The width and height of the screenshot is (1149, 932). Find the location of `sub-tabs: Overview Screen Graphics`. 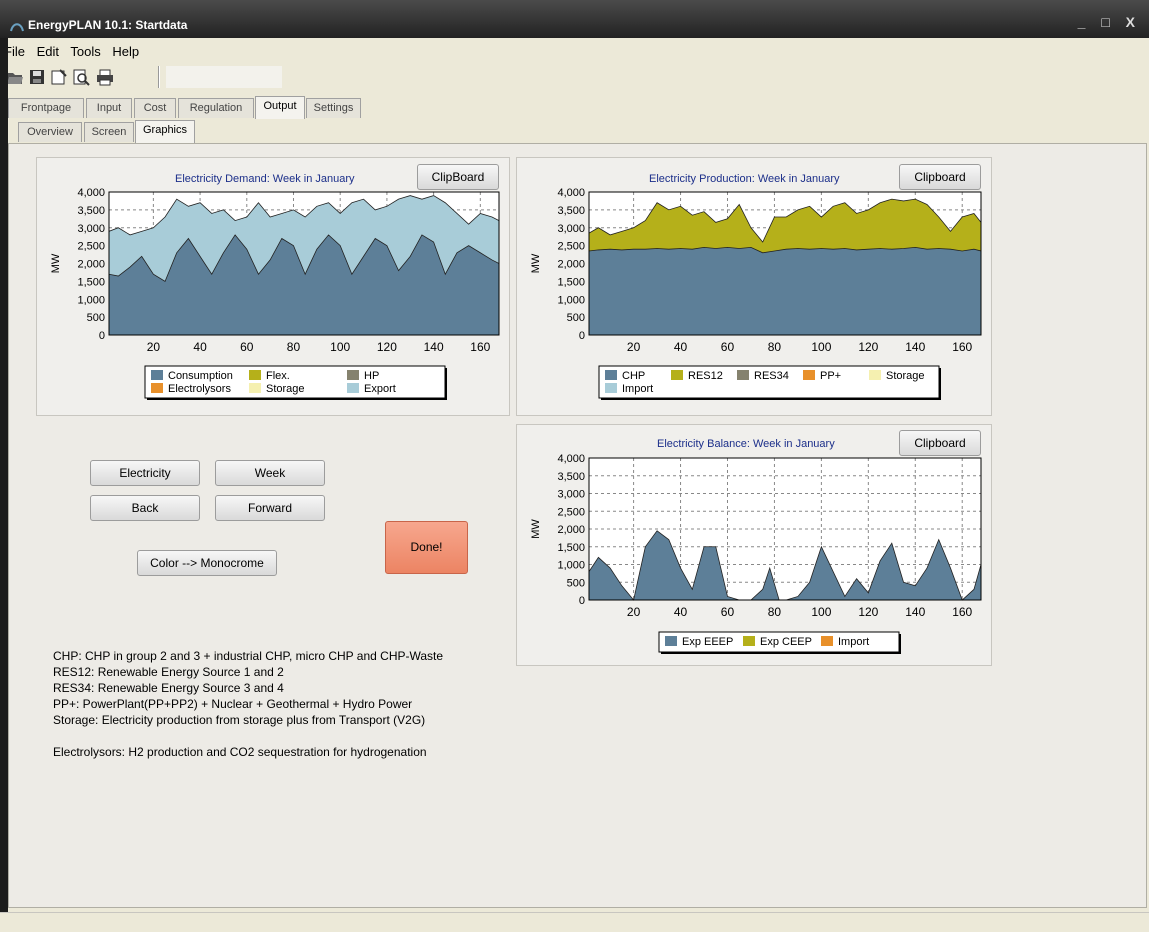

sub-tabs: Overview Screen Graphics is located at coordinates (118, 131).